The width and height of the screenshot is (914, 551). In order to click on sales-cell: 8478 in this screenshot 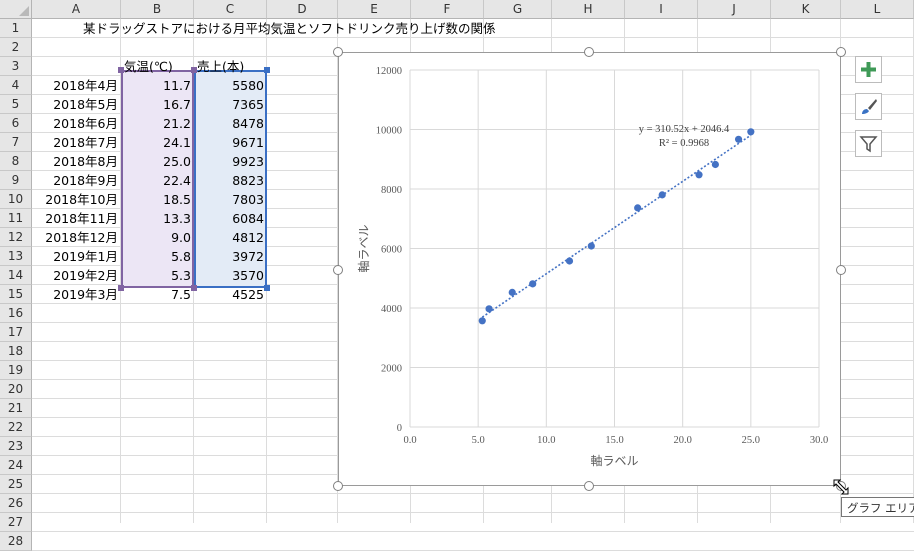, I will do `click(230, 123)`.